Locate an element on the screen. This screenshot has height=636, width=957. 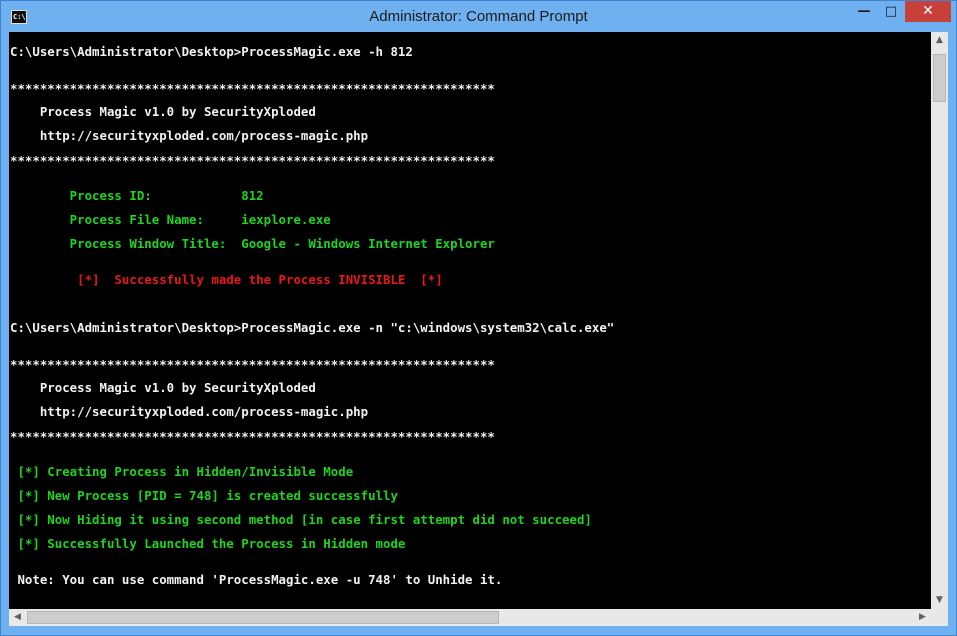
scrollbar-corner is located at coordinates (939, 617).